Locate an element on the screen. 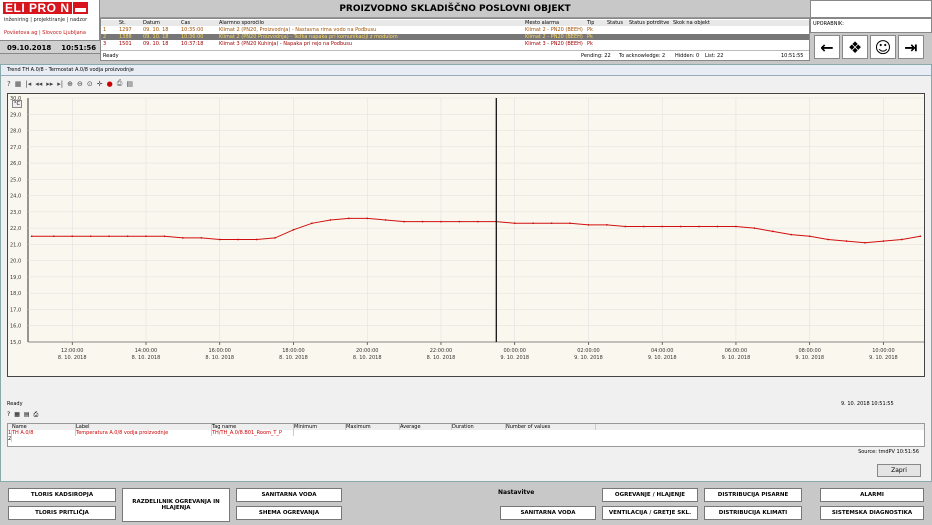  company-logo: ELI PRO N is located at coordinates (45, 8).